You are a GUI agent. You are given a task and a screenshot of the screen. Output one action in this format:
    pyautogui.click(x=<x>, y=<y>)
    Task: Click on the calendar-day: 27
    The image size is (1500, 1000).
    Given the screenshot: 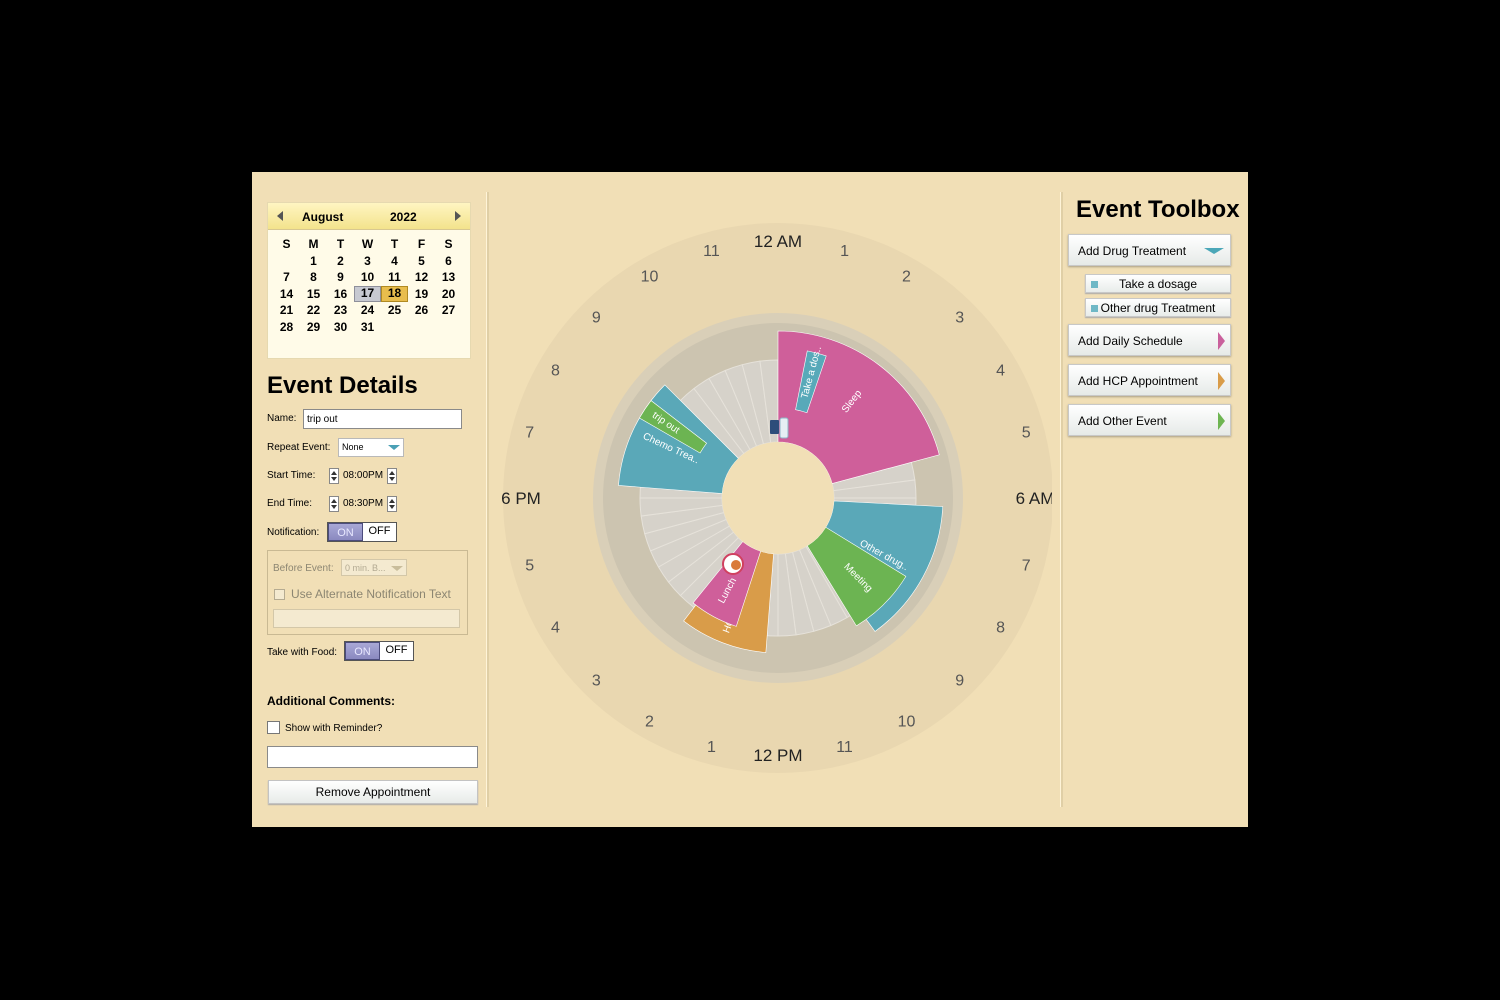 What is the action you would take?
    pyautogui.click(x=448, y=310)
    